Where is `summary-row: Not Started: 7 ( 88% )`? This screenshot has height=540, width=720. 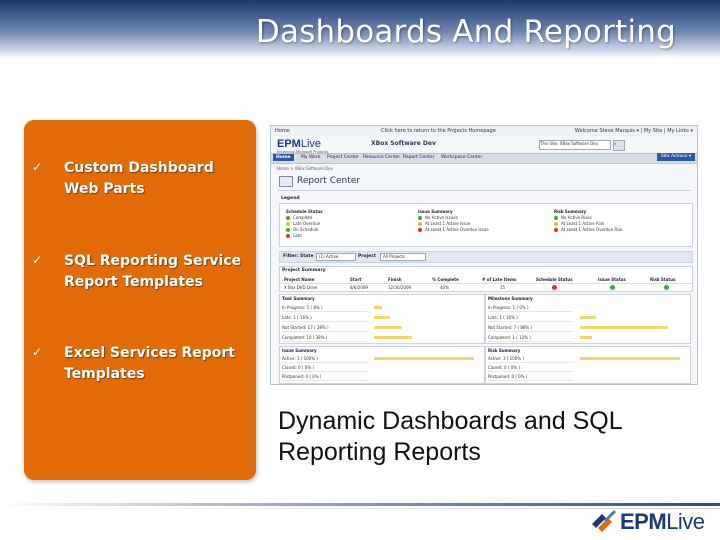
summary-row: Not Started: 7 ( 88% ) is located at coordinates (588, 327).